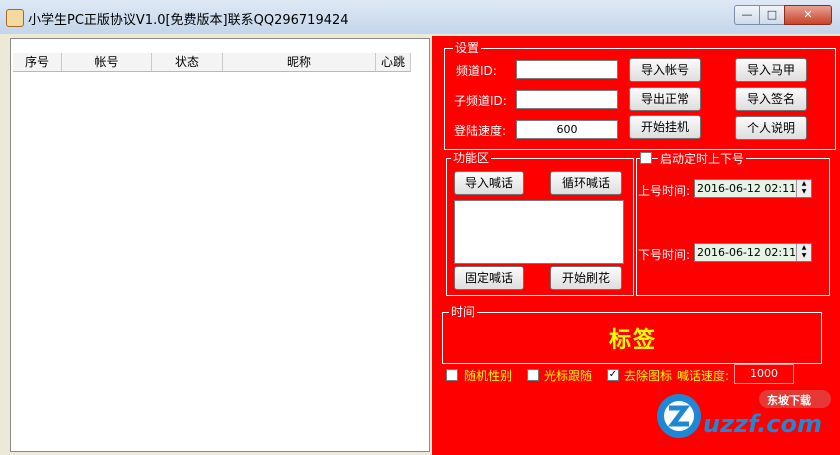  What do you see at coordinates (703, 376) in the screenshot?
I see `shout-speed-label: 喊话速度:` at bounding box center [703, 376].